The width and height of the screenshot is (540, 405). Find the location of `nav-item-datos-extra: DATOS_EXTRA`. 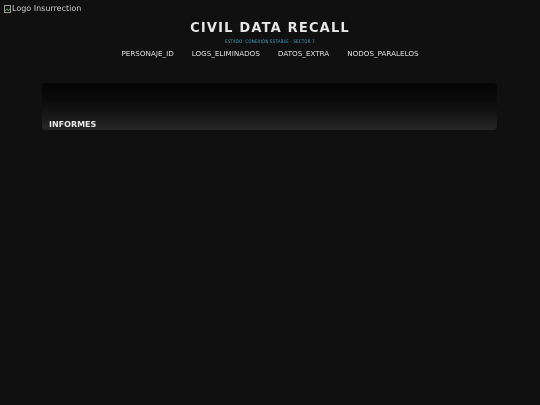

nav-item-datos-extra: DATOS_EXTRA is located at coordinates (303, 54).